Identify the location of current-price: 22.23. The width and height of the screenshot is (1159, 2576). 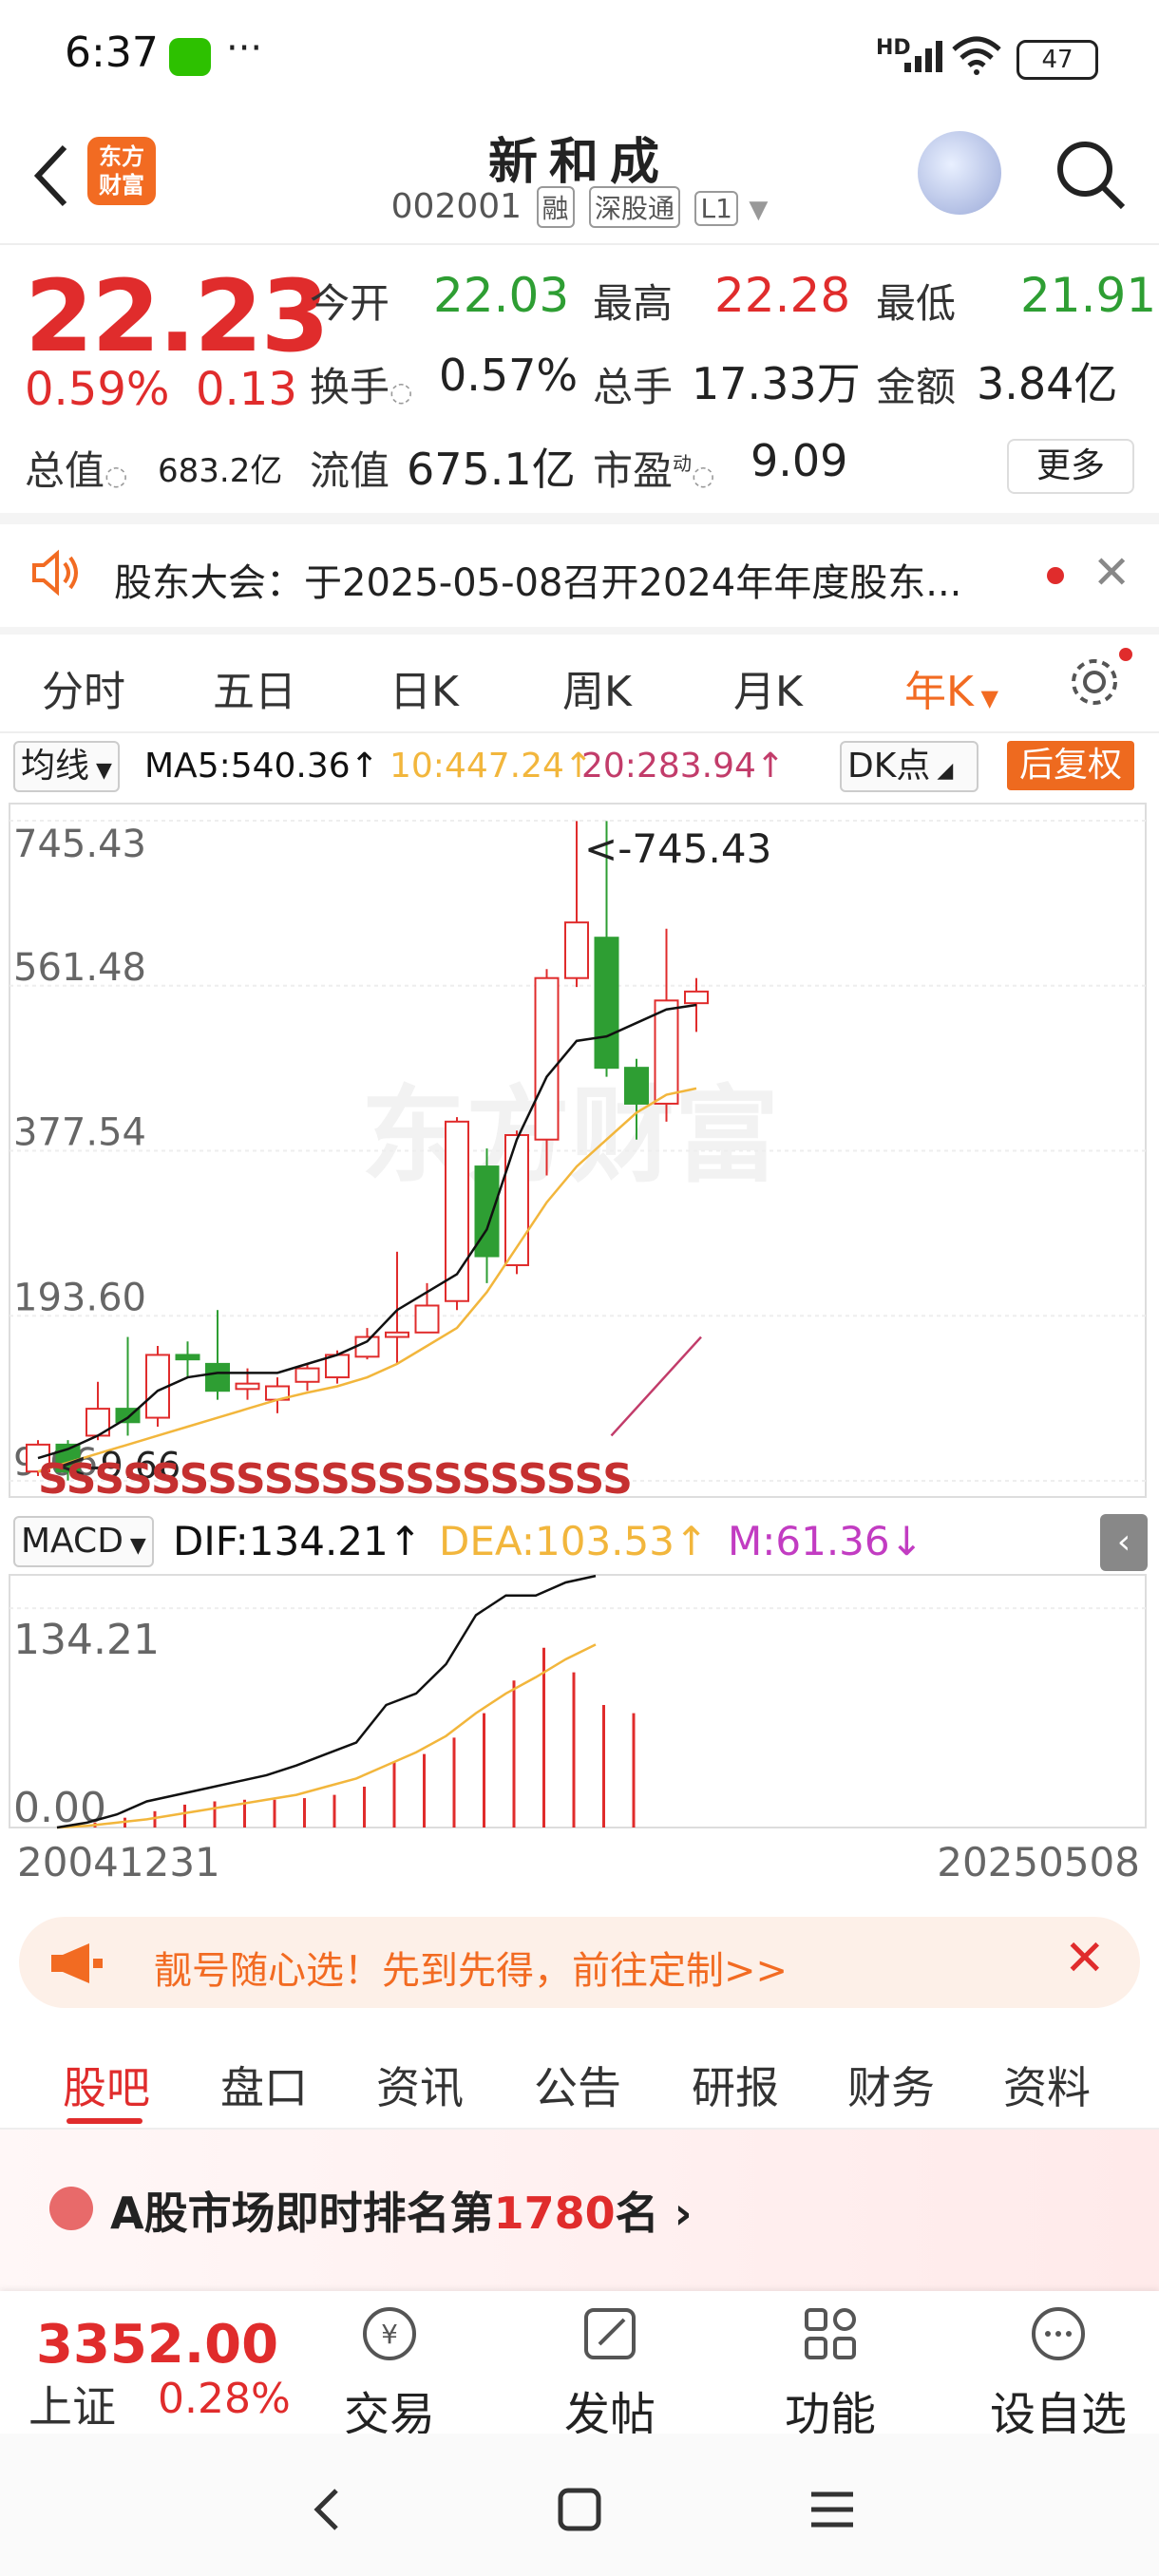
(177, 316).